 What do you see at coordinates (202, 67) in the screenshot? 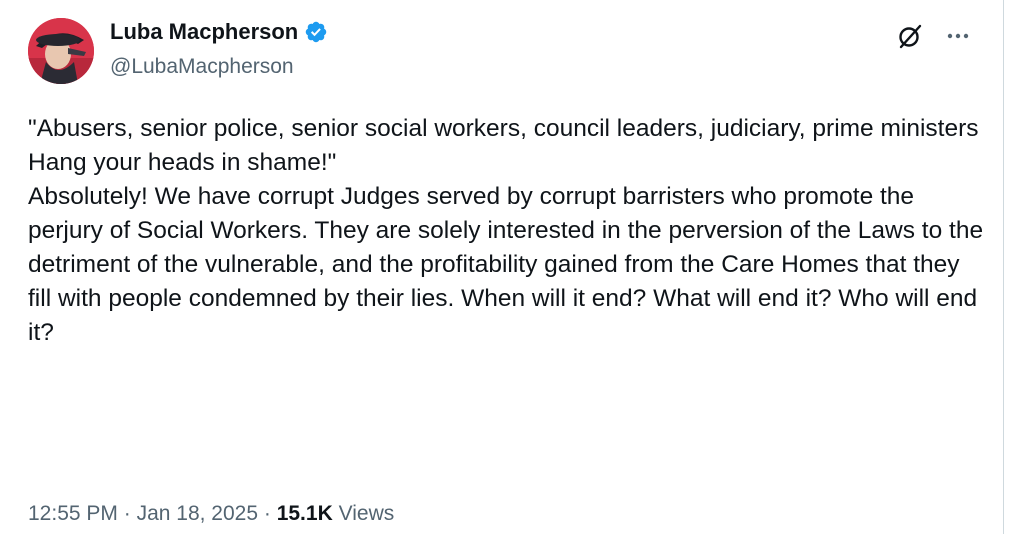
I see `author-handle: @LubaMacpherson` at bounding box center [202, 67].